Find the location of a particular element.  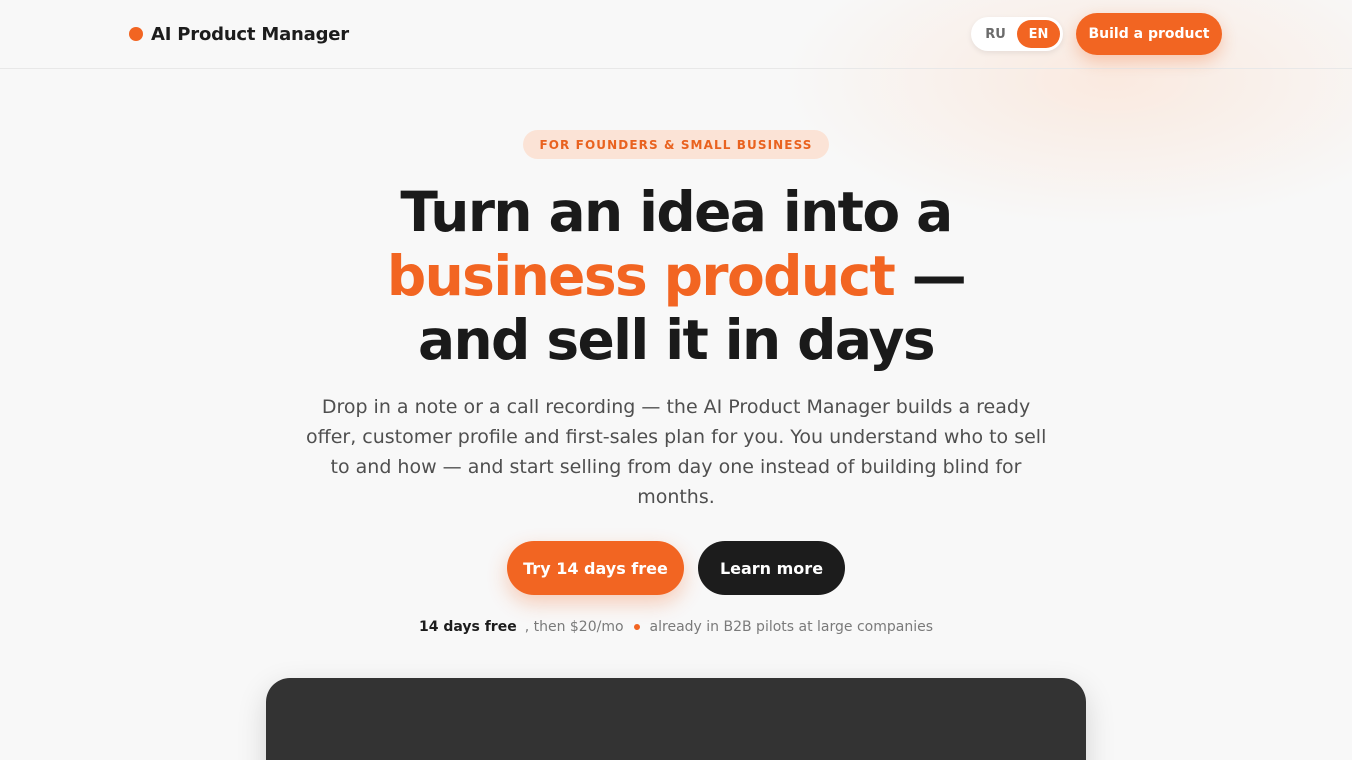

headline-line-1: Turn an idea into a is located at coordinates (676, 212).